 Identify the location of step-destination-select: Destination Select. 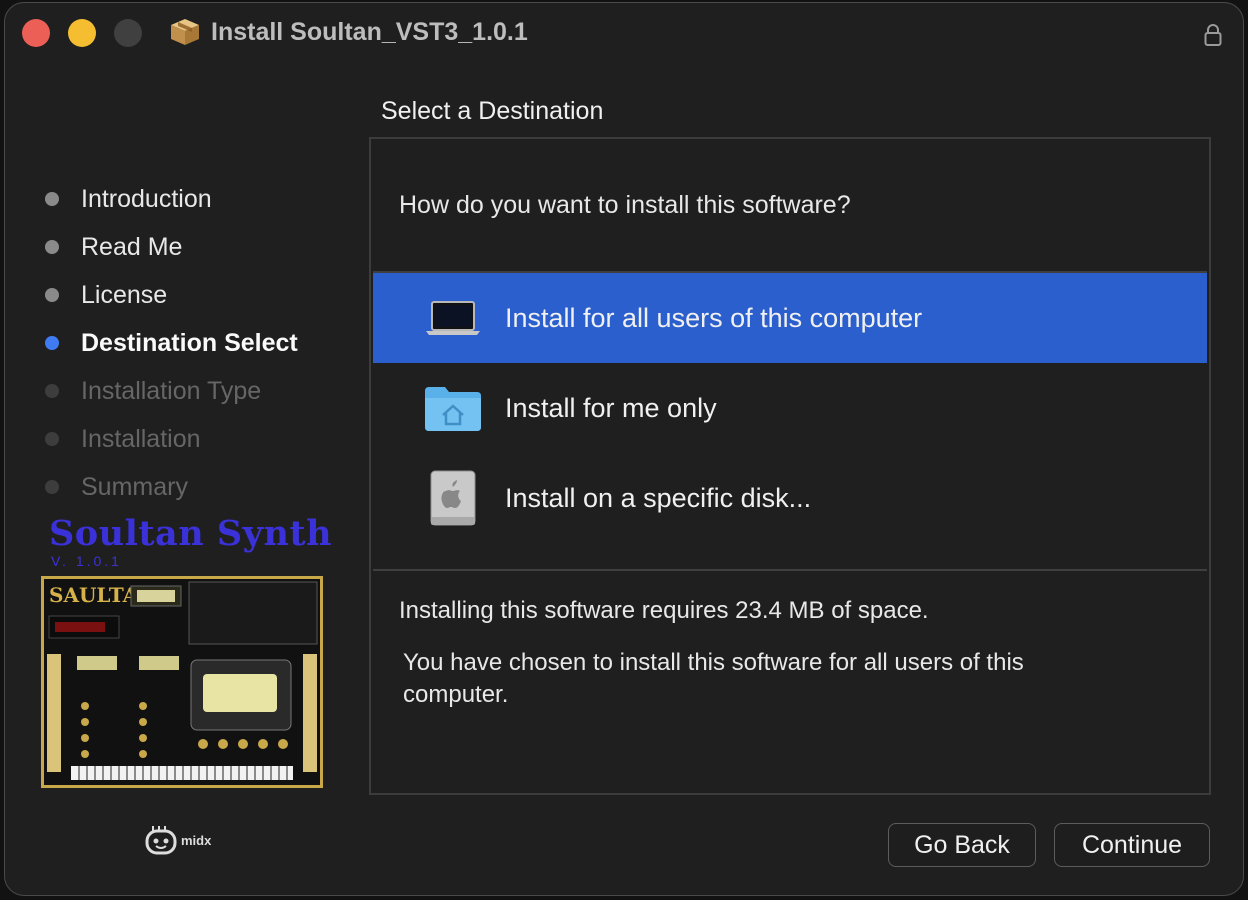
(171, 343).